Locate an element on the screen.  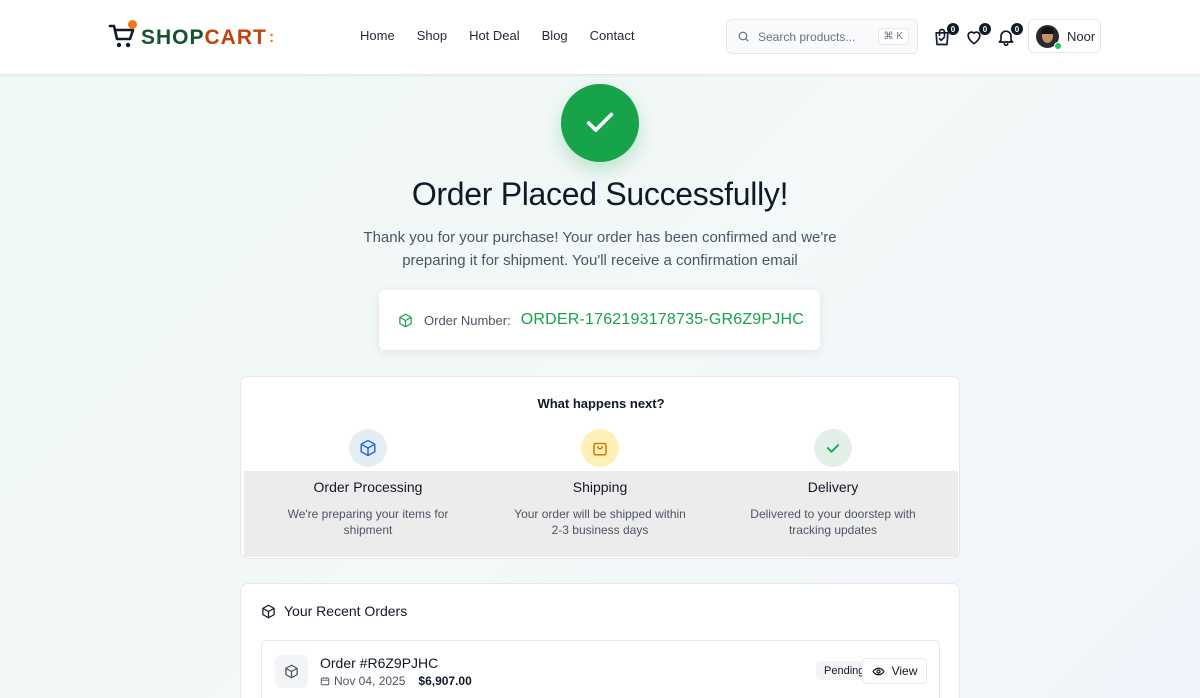
page-title: Order Placed Successfully! is located at coordinates (600, 194).